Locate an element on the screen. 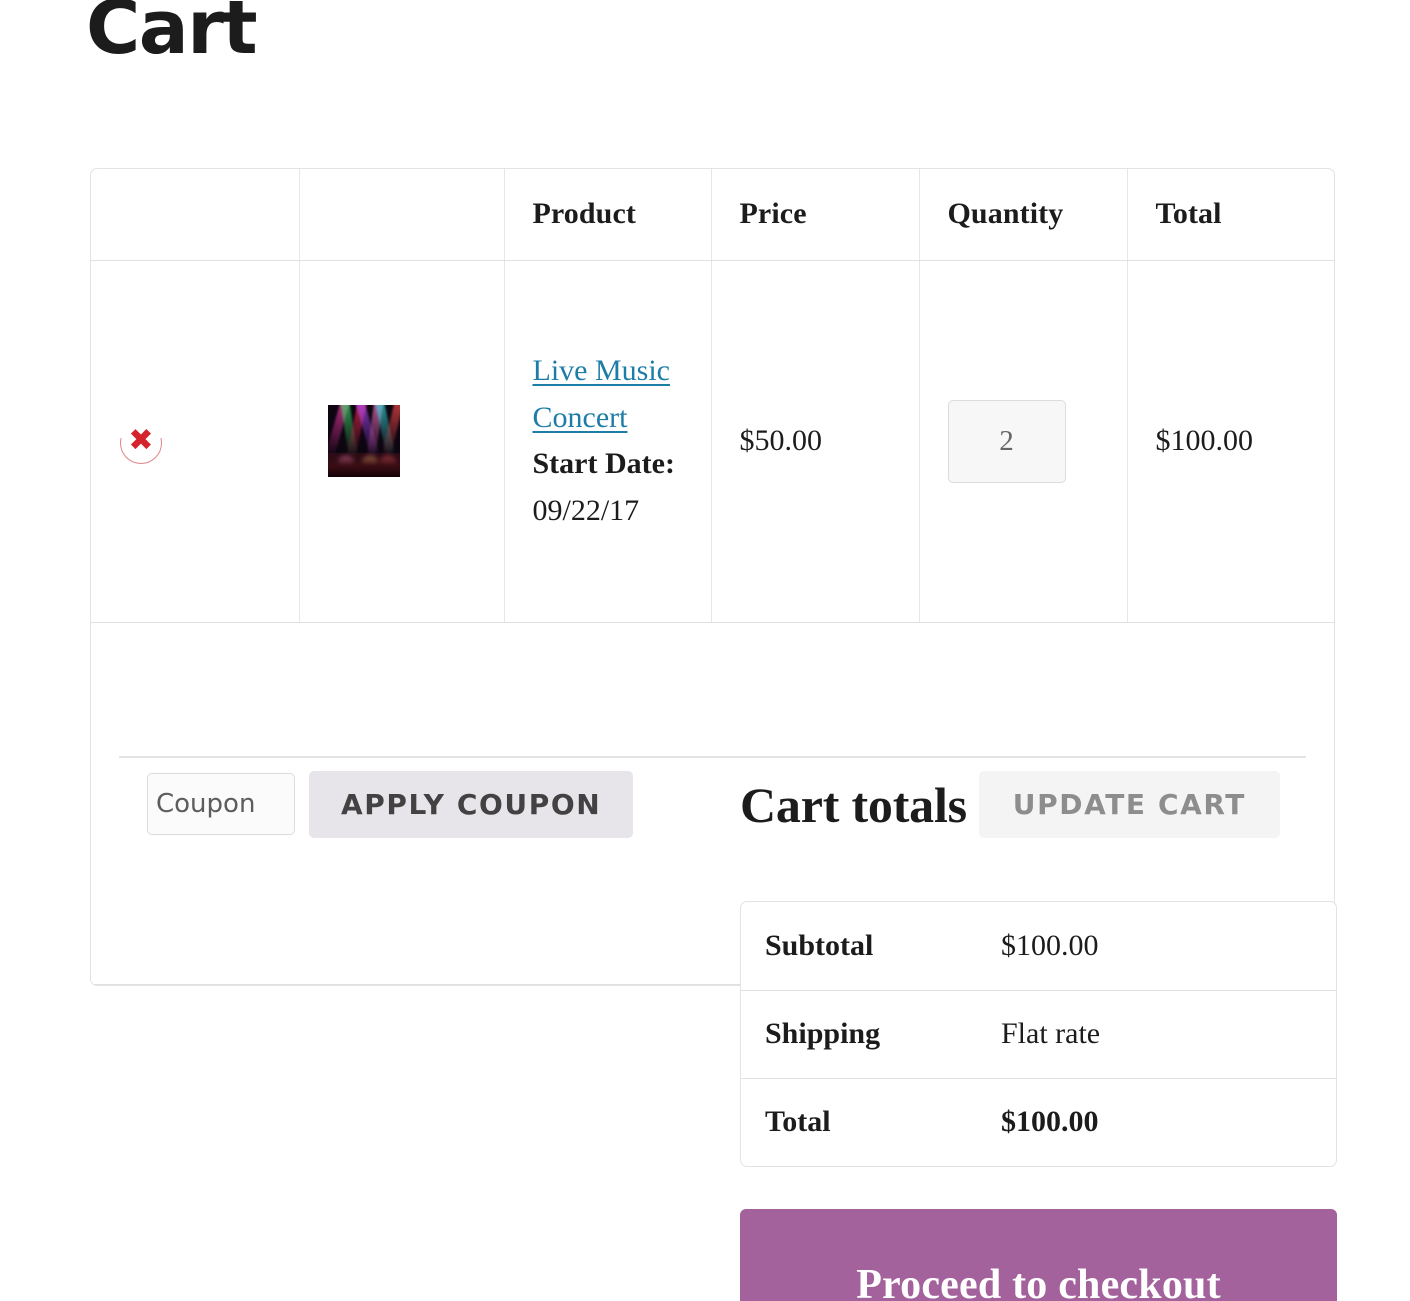 This screenshot has height=1301, width=1410. cart-header-row: Product Price Quantity Total is located at coordinates (712, 215).